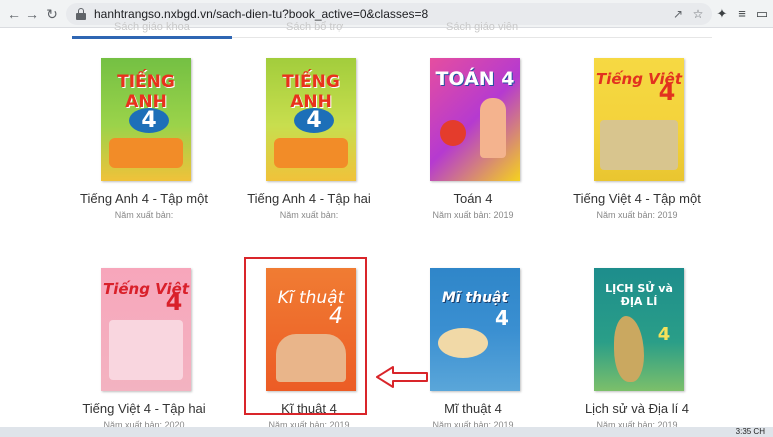  What do you see at coordinates (473, 408) in the screenshot?
I see `book-title: Mĩ thuật 4` at bounding box center [473, 408].